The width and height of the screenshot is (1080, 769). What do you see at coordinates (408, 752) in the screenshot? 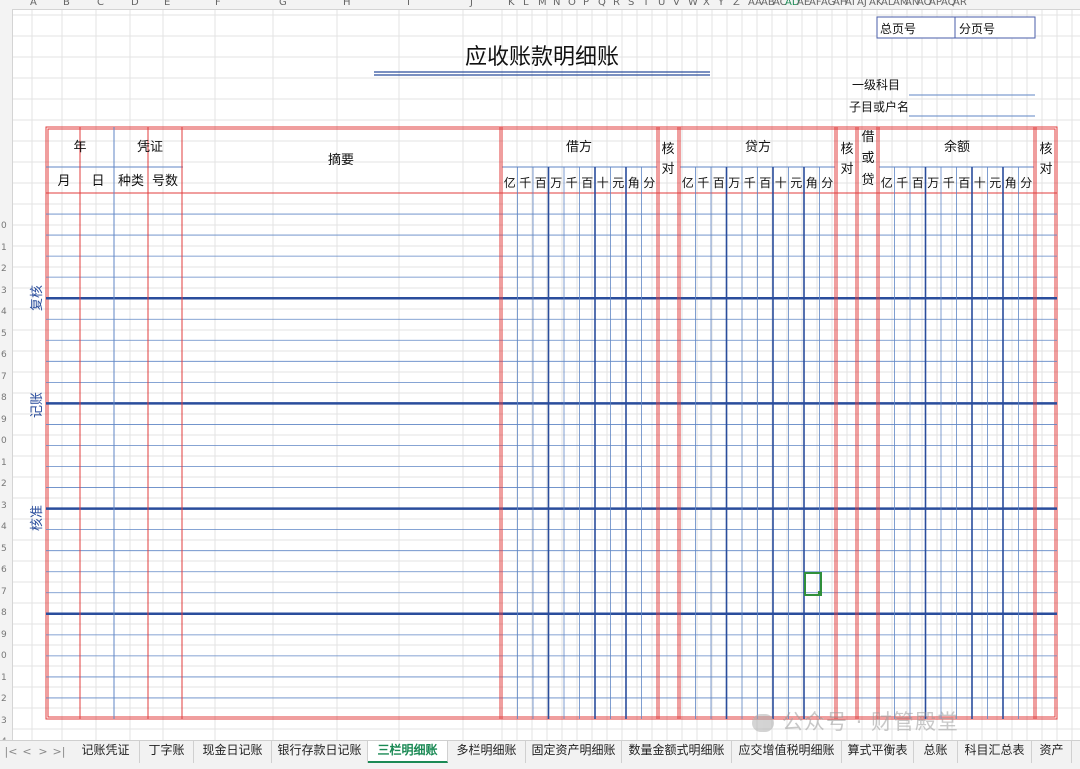
I see `sheet-tab: 三栏明细账` at bounding box center [408, 752].